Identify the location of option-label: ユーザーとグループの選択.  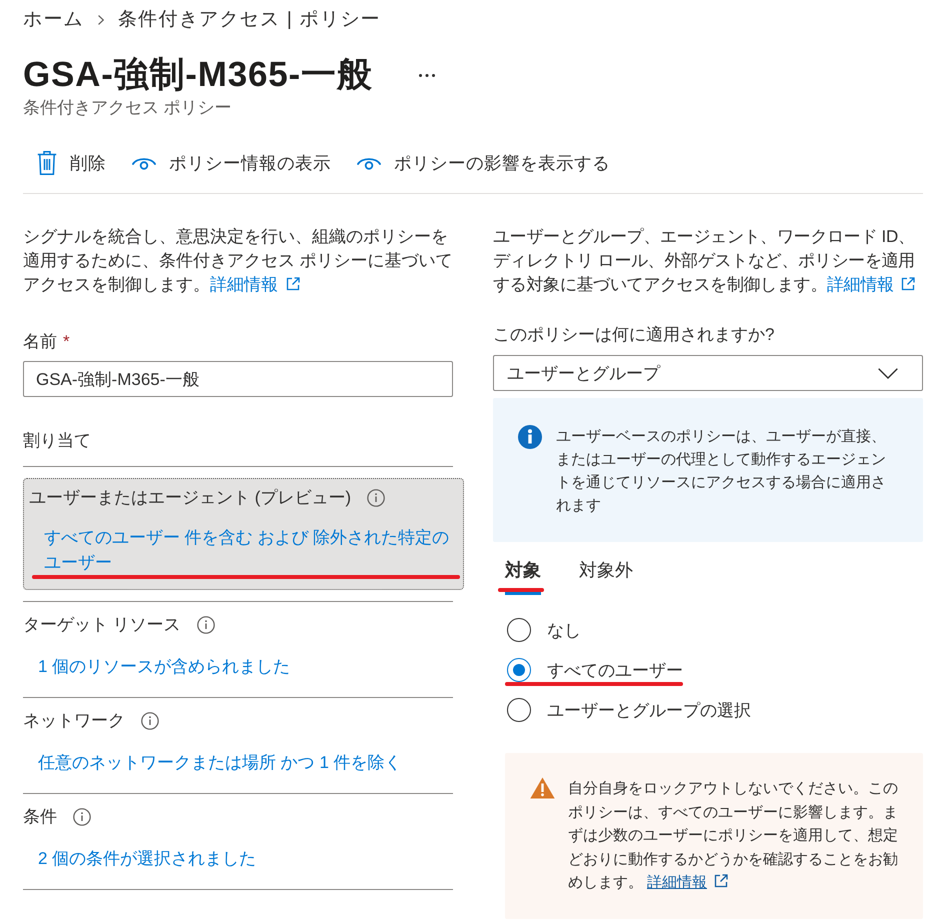
(649, 710).